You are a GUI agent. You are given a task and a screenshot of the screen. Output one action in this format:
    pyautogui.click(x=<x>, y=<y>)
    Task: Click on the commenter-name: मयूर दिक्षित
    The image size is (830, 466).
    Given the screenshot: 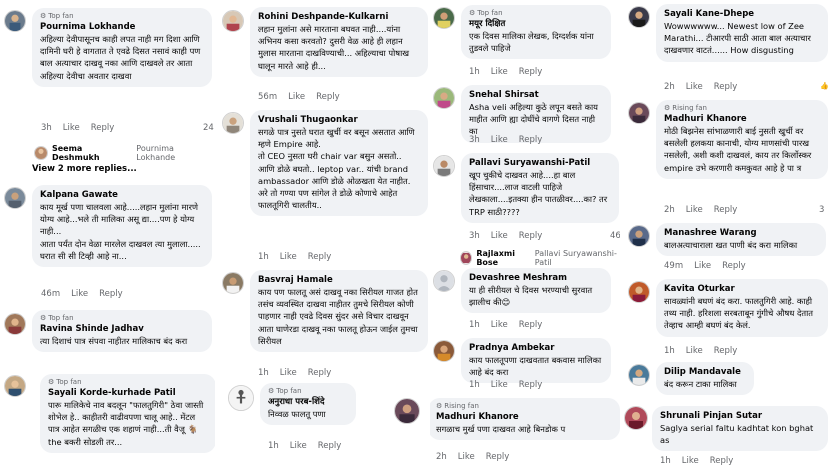 What is the action you would take?
    pyautogui.click(x=536, y=24)
    